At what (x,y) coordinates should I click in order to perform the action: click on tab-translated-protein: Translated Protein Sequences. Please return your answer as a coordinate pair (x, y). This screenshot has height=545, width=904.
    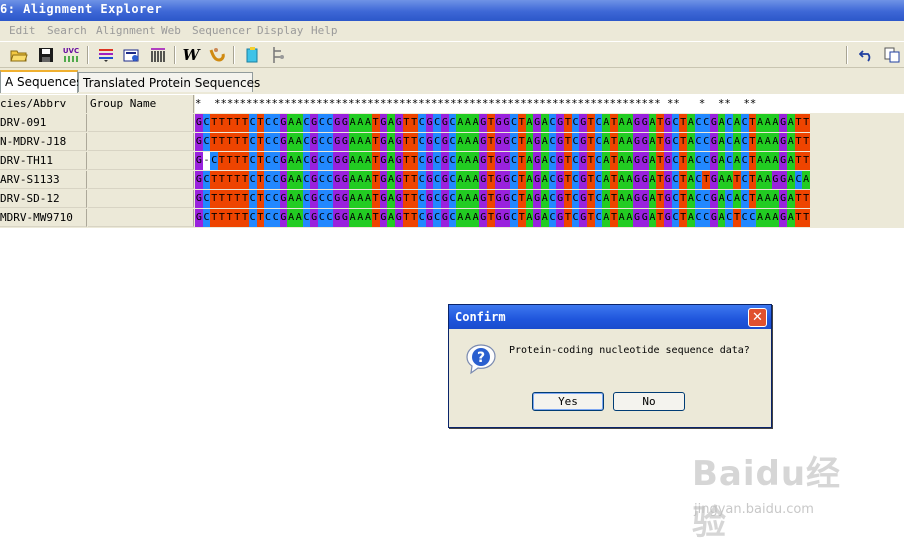
    Looking at the image, I should click on (169, 82).